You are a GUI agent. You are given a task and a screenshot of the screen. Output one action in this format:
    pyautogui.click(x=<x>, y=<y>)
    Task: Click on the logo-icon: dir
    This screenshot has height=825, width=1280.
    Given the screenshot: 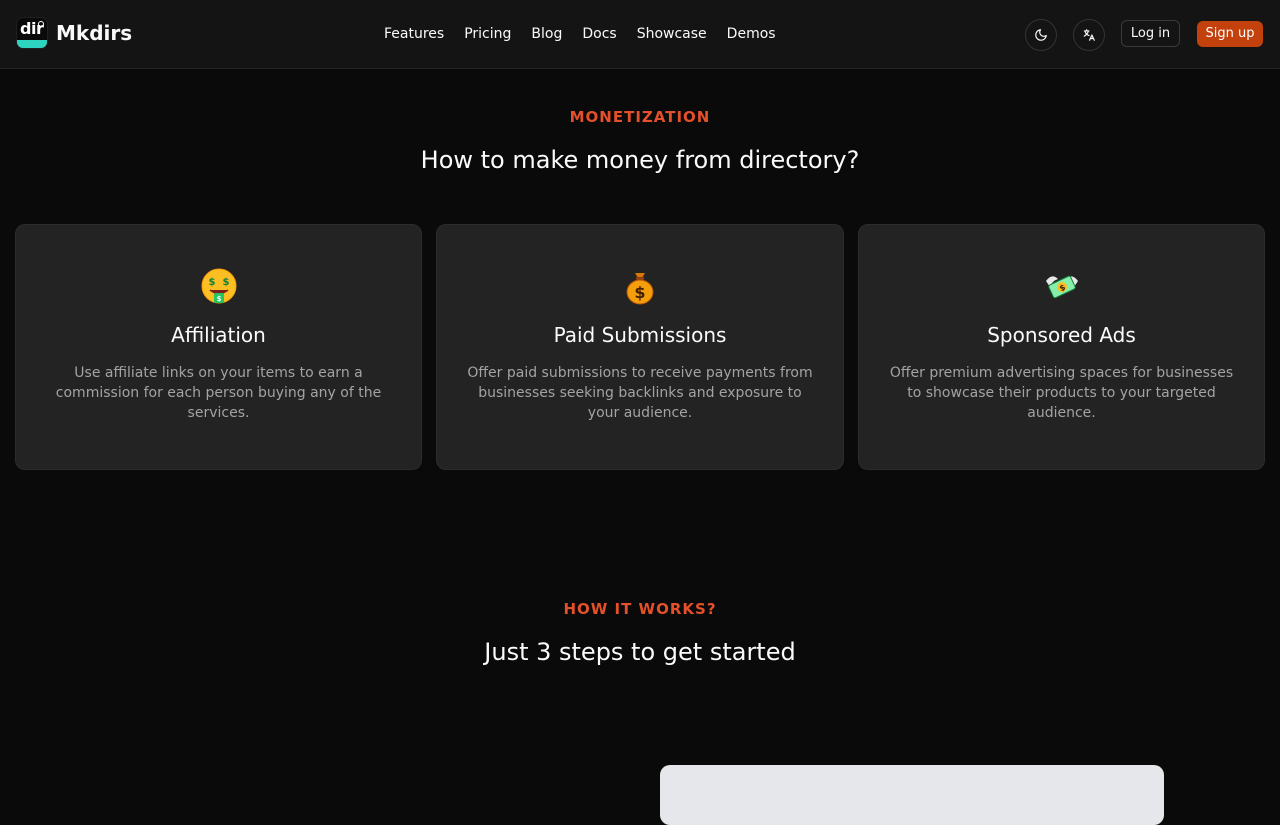 What is the action you would take?
    pyautogui.click(x=32, y=33)
    